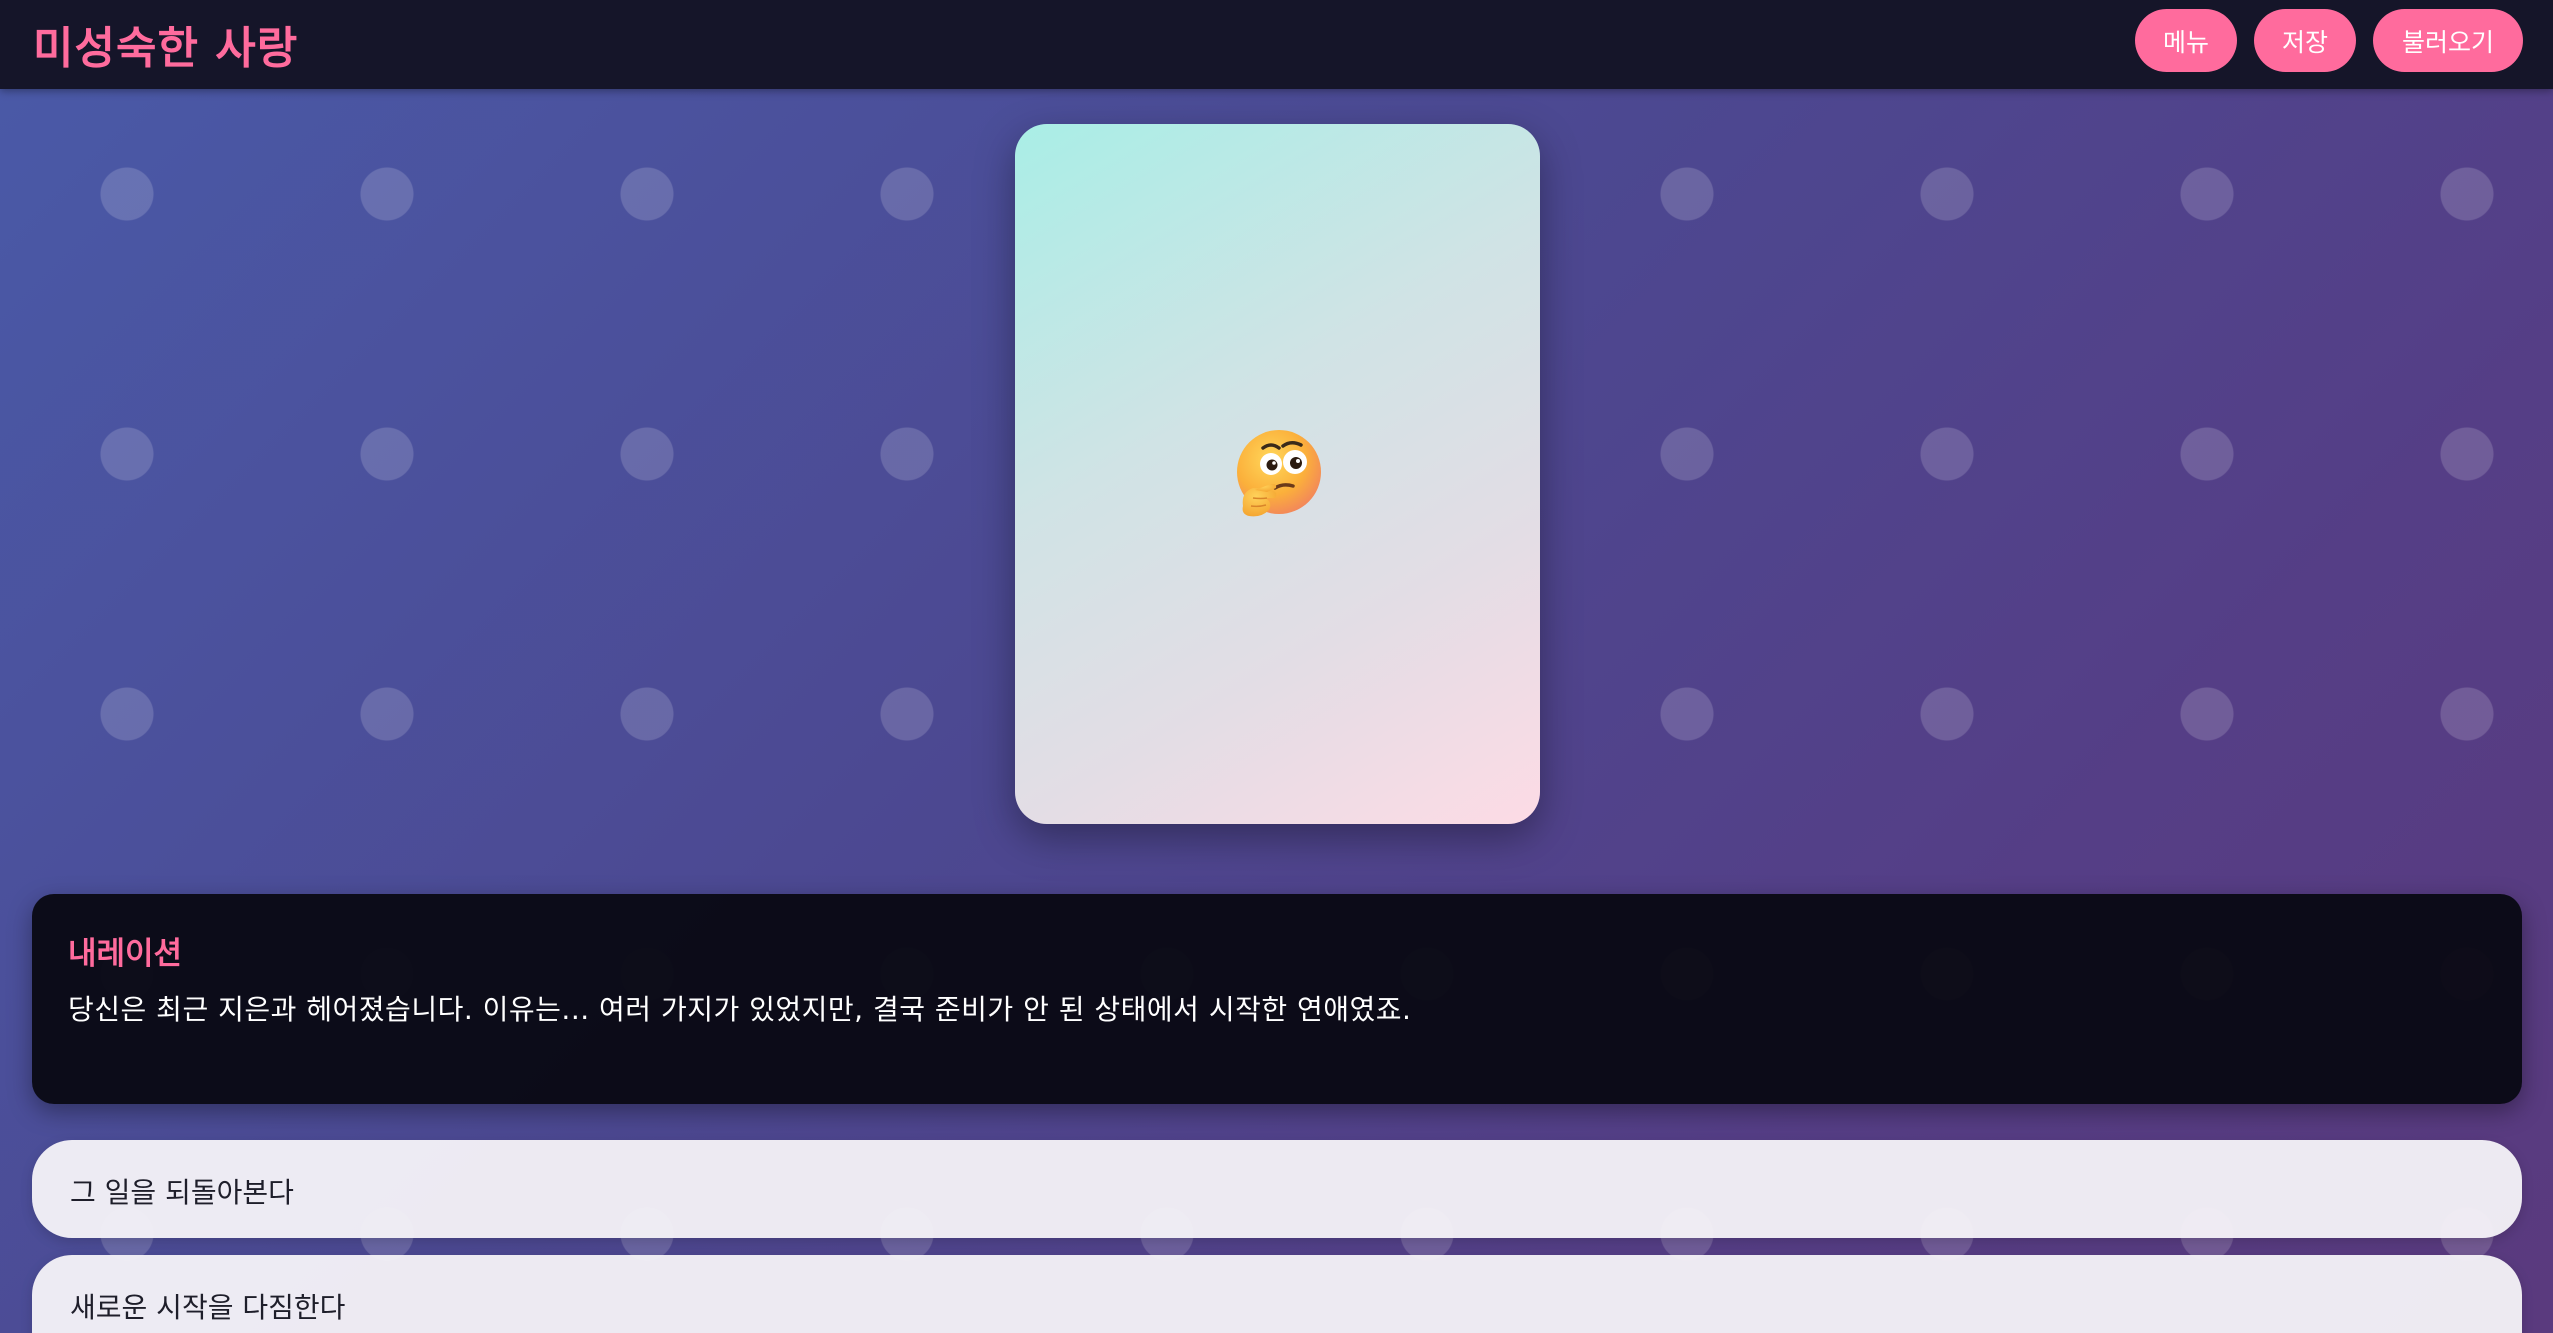  I want to click on speaker-name: 내레이션, so click(125, 954).